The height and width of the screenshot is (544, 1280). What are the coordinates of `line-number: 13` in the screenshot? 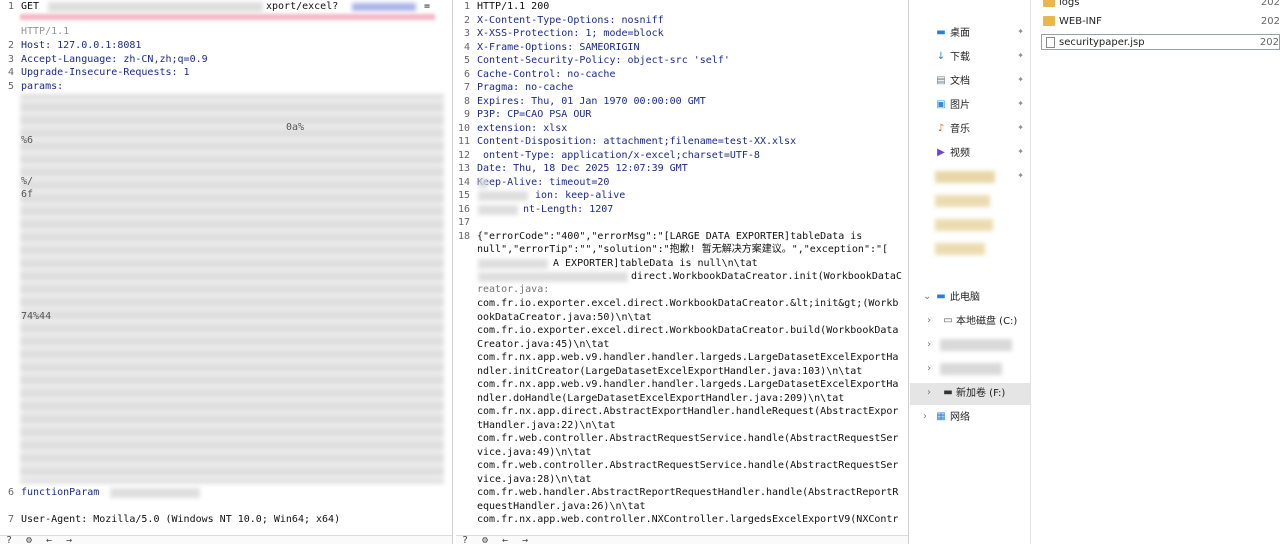 It's located at (463, 168).